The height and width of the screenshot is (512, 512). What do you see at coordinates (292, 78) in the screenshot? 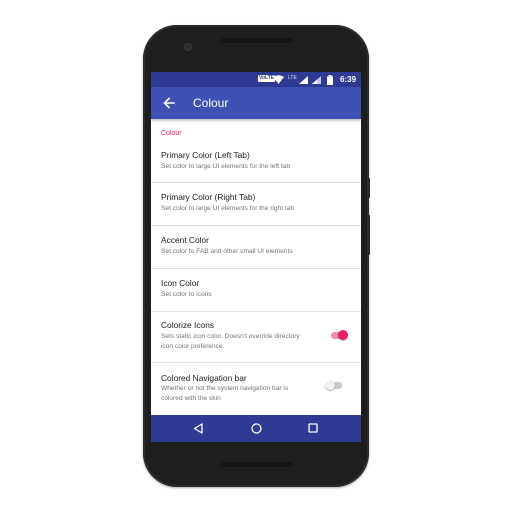
I see `network-type-label: LTE` at bounding box center [292, 78].